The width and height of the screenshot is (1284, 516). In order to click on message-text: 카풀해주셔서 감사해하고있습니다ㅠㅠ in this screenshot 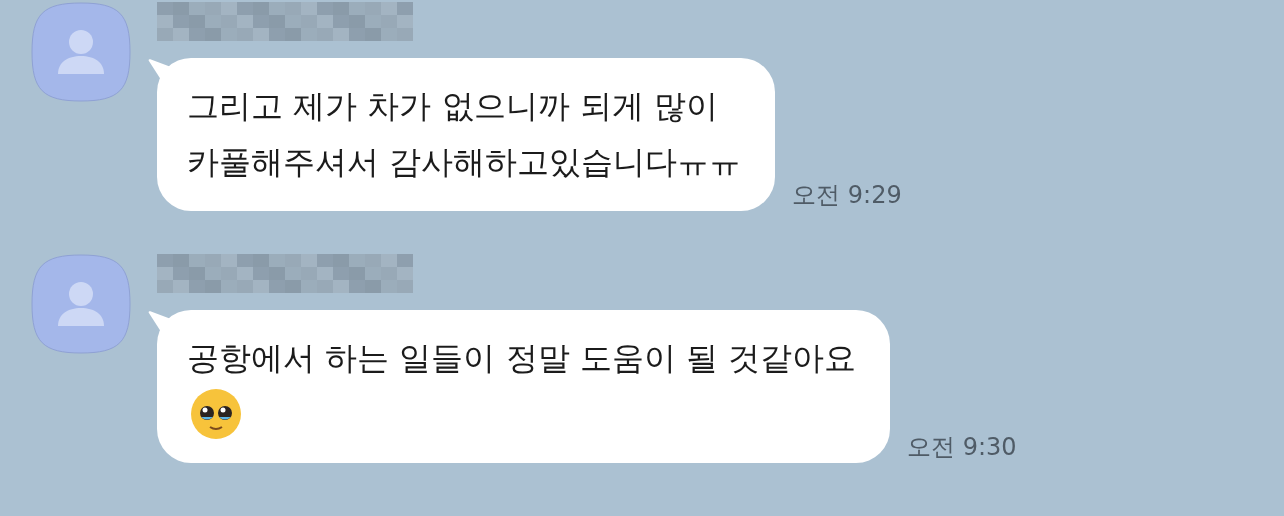, I will do `click(464, 162)`.